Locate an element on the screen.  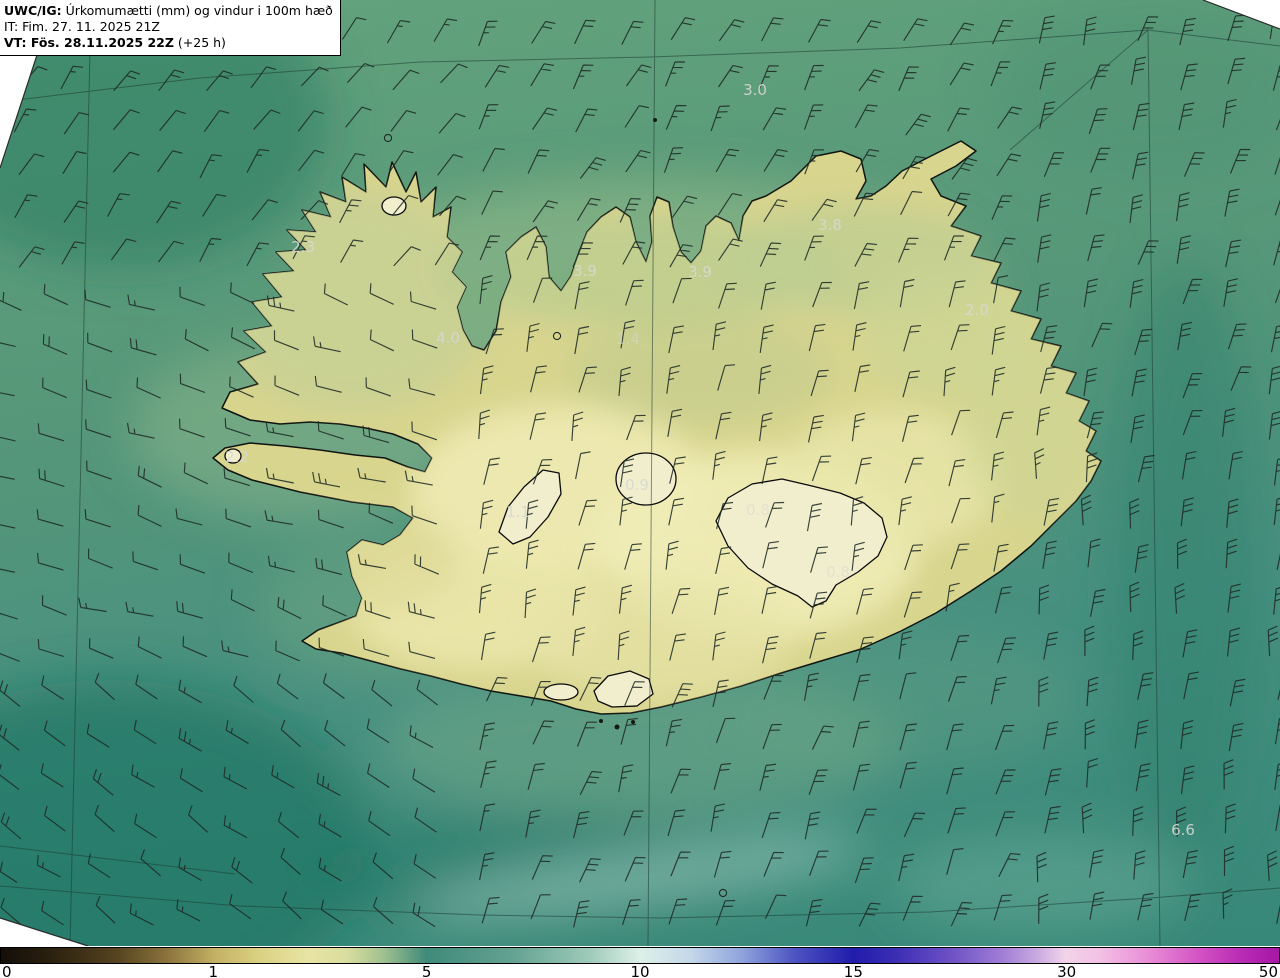
contour-label: 2.2 is located at coordinates (237, 457).